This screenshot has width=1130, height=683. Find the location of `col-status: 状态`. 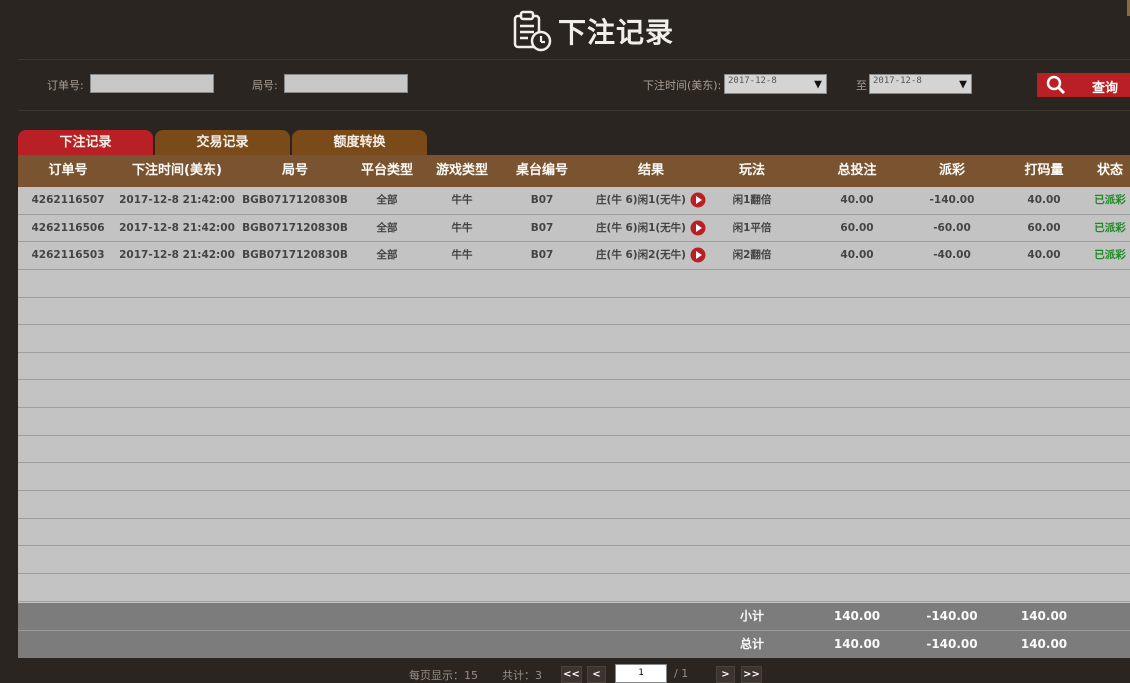

col-status: 状态 is located at coordinates (1109, 170).